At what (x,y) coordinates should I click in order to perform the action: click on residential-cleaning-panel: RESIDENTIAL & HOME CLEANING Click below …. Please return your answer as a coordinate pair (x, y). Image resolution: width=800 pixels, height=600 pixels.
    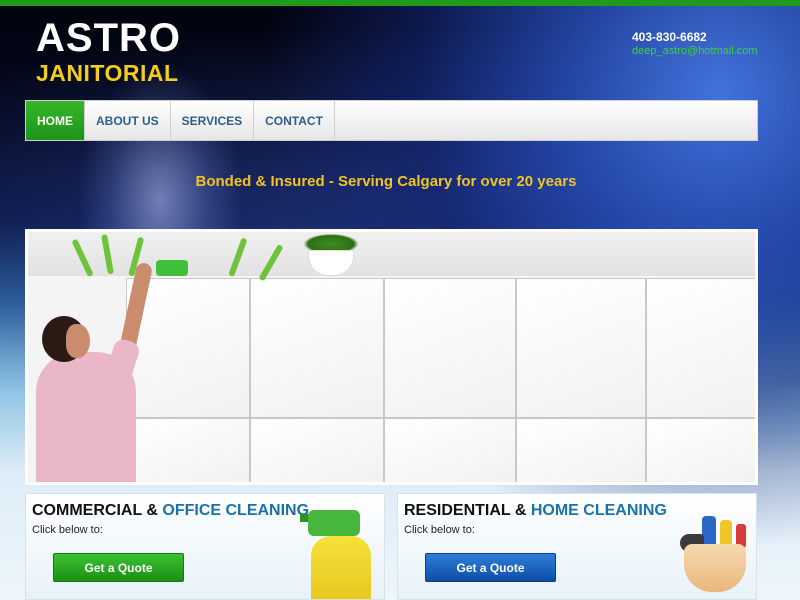
    Looking at the image, I should click on (577, 546).